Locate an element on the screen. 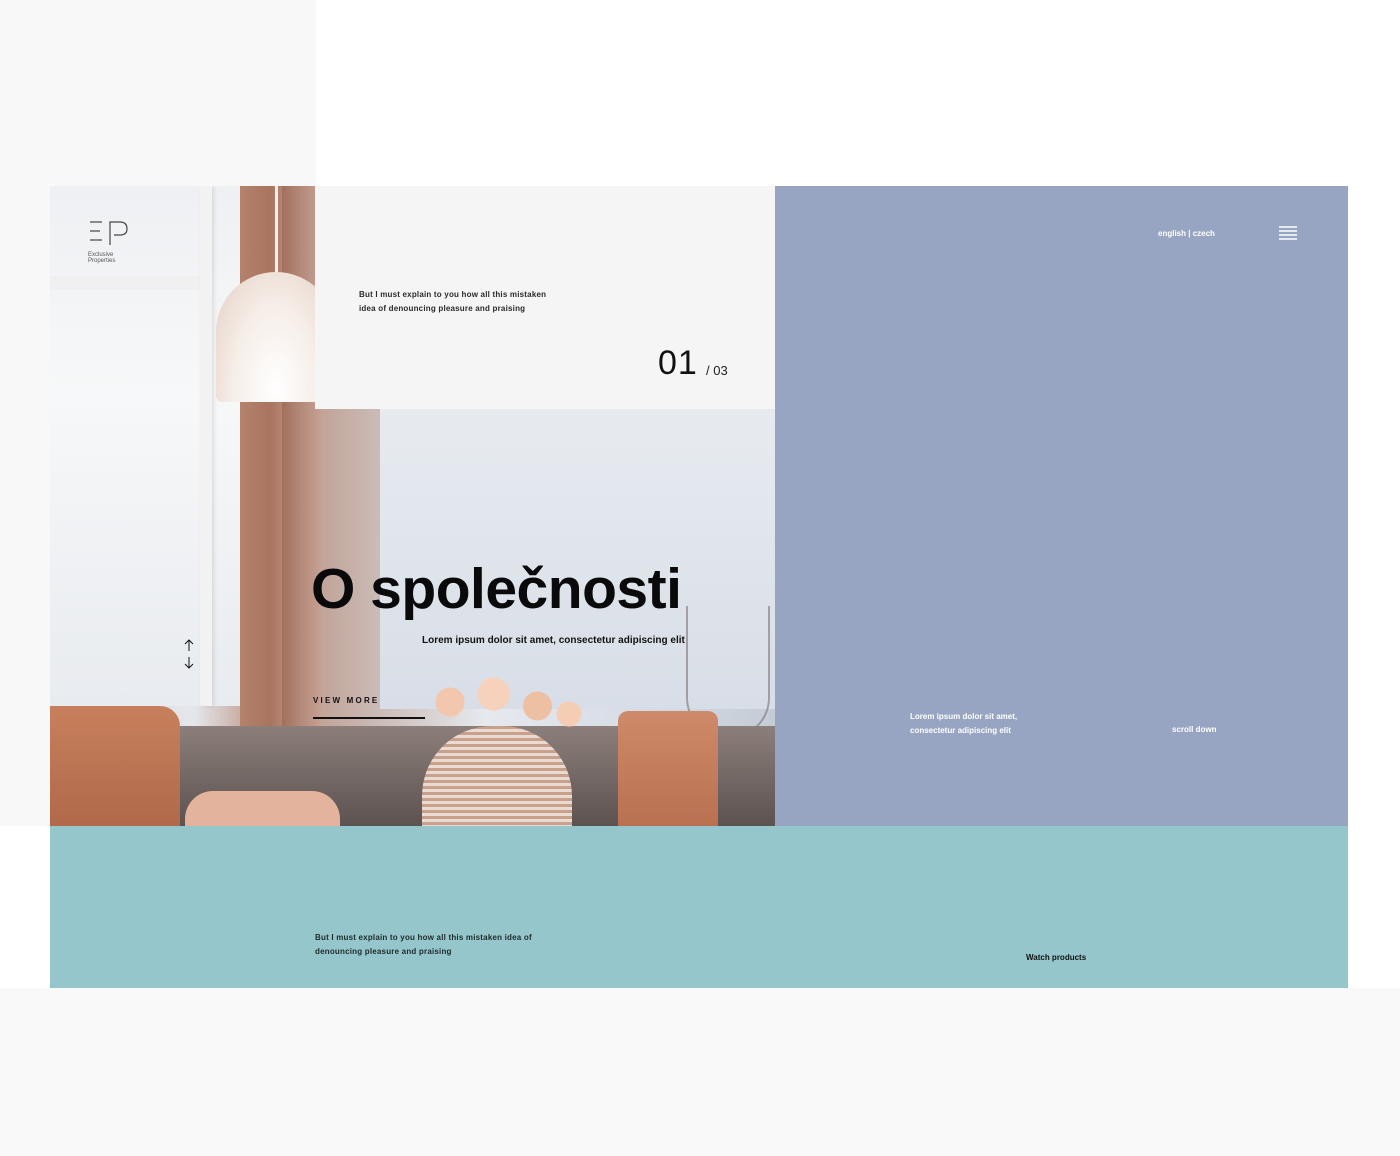 This screenshot has width=1400, height=1156. hamburger-menu-icon is located at coordinates (1289, 233).